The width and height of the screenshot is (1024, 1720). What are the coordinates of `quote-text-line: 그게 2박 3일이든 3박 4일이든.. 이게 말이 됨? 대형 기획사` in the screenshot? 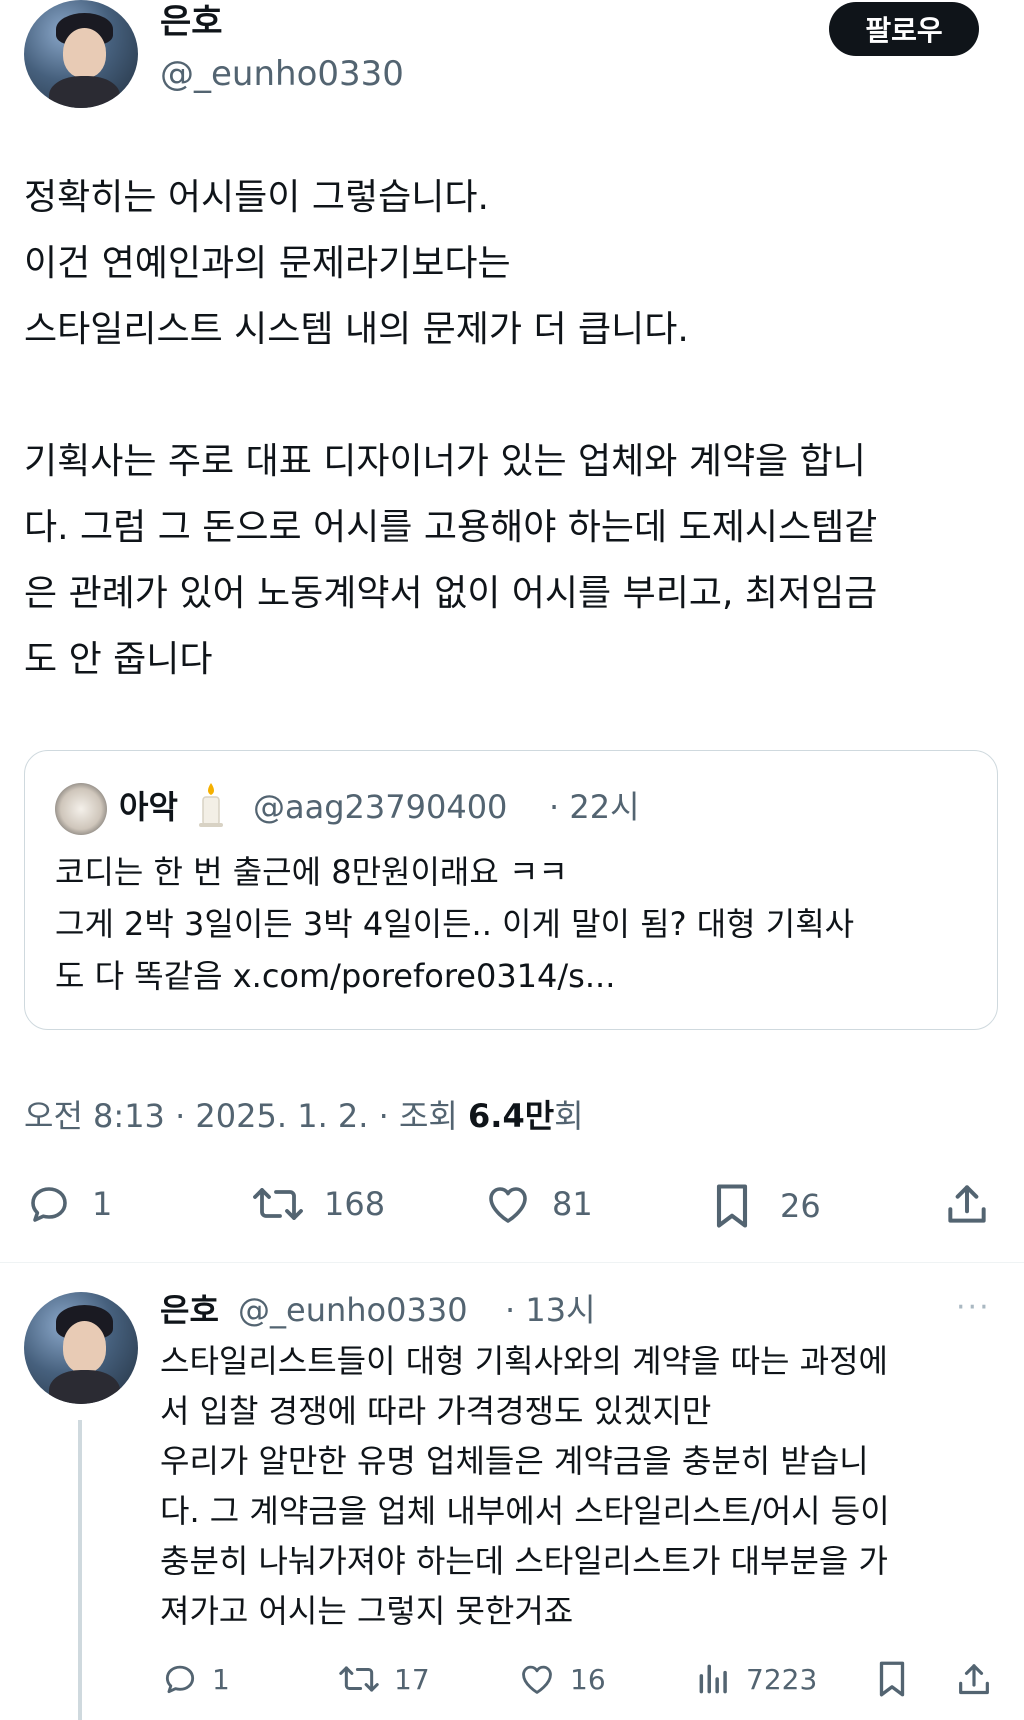 It's located at (455, 924).